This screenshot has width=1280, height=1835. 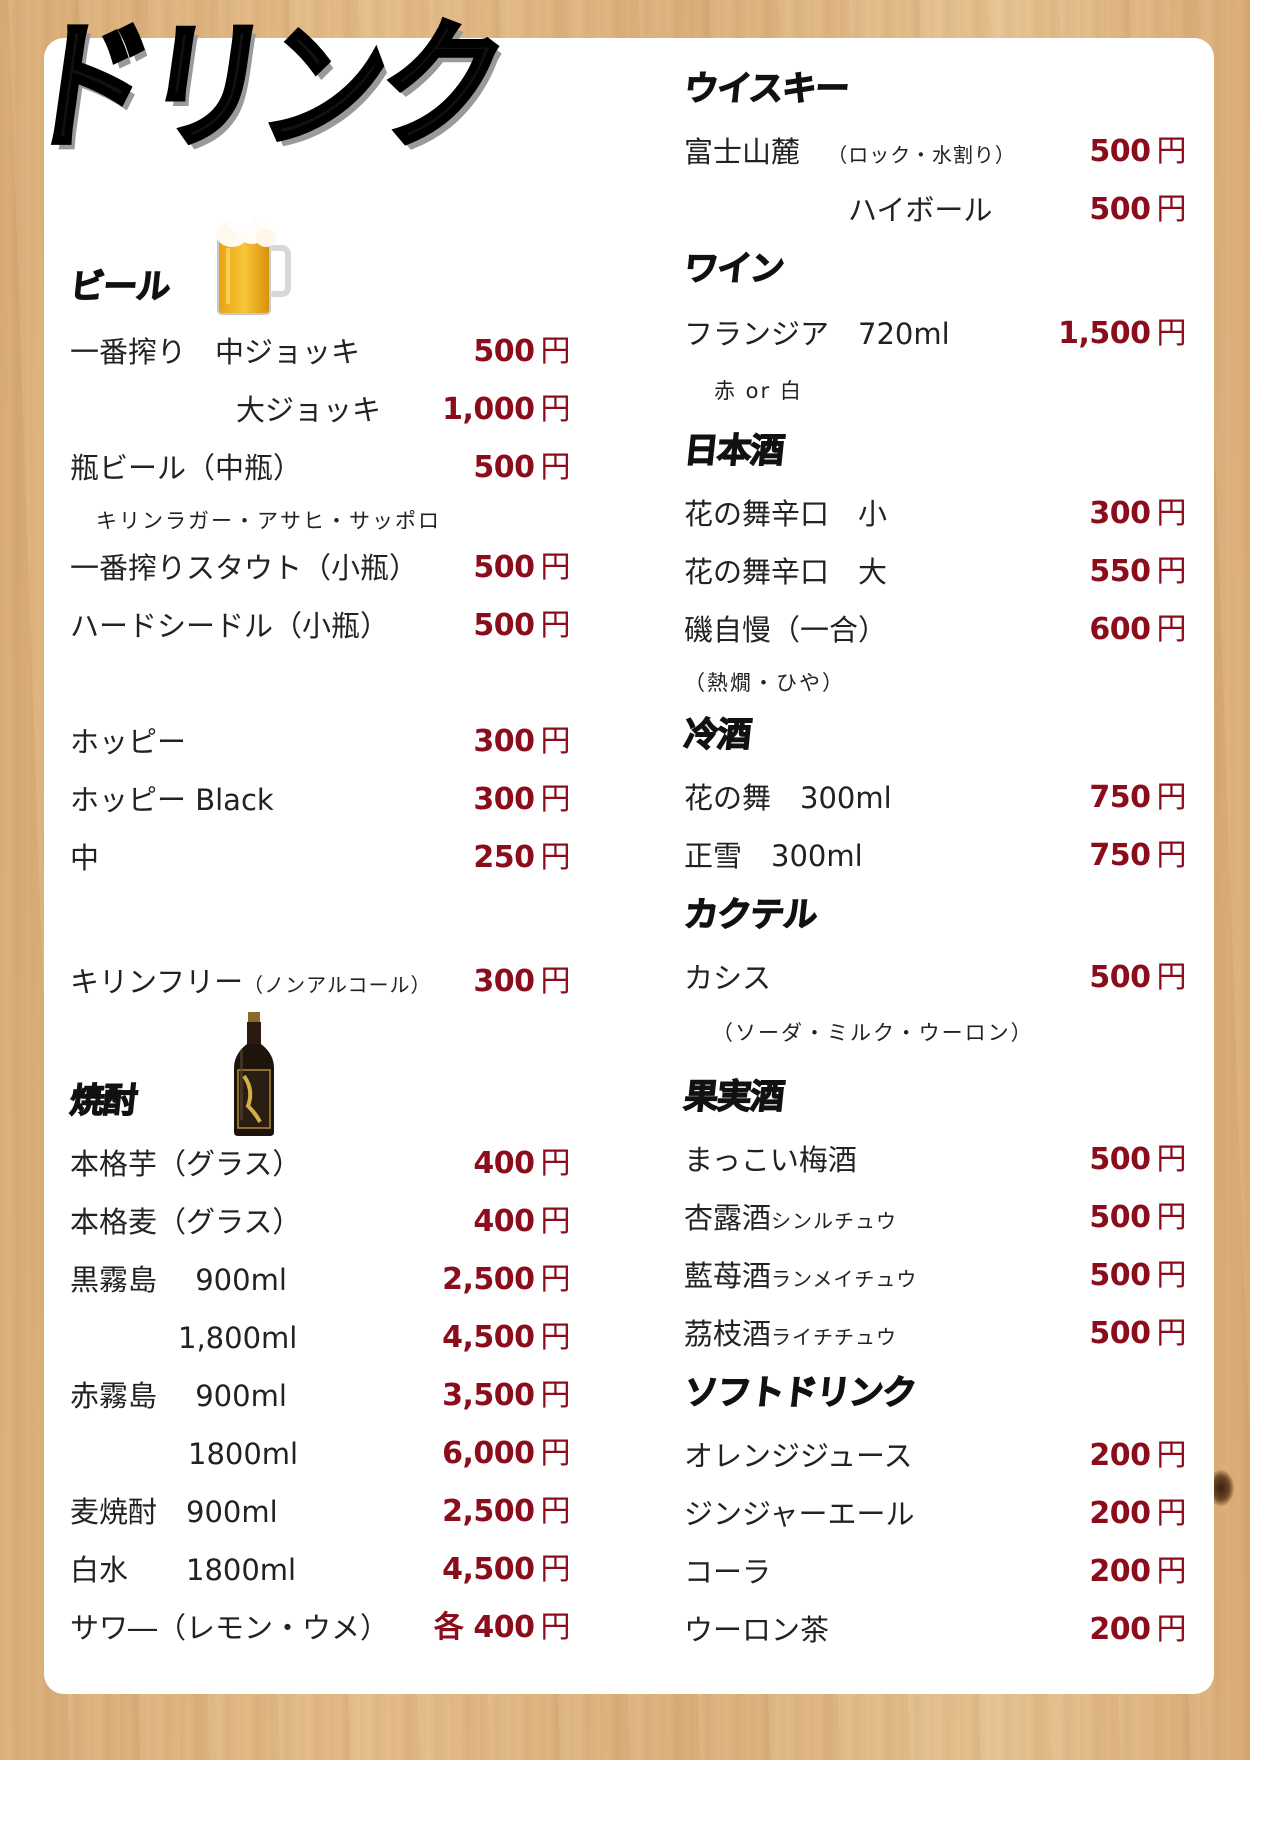 I want to click on sake-serving-note: （熱燗・ひや）, so click(x=764, y=683).